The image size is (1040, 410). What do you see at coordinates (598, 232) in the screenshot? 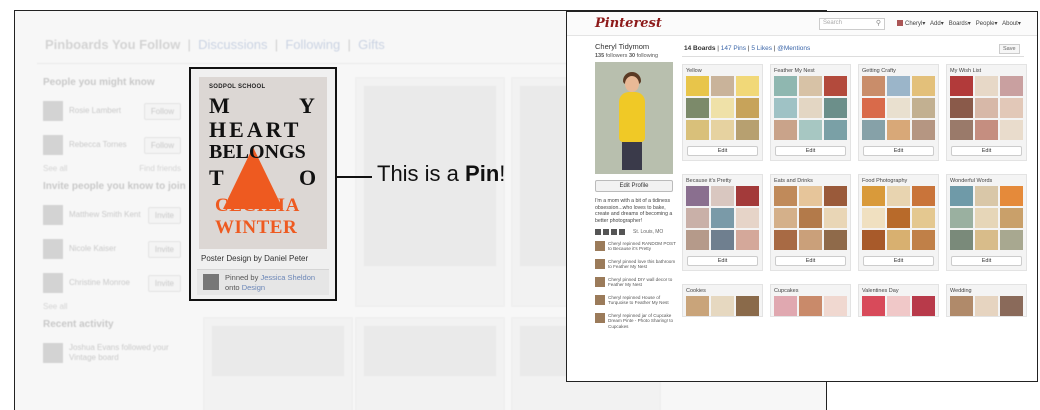
I see `website-icon` at bounding box center [598, 232].